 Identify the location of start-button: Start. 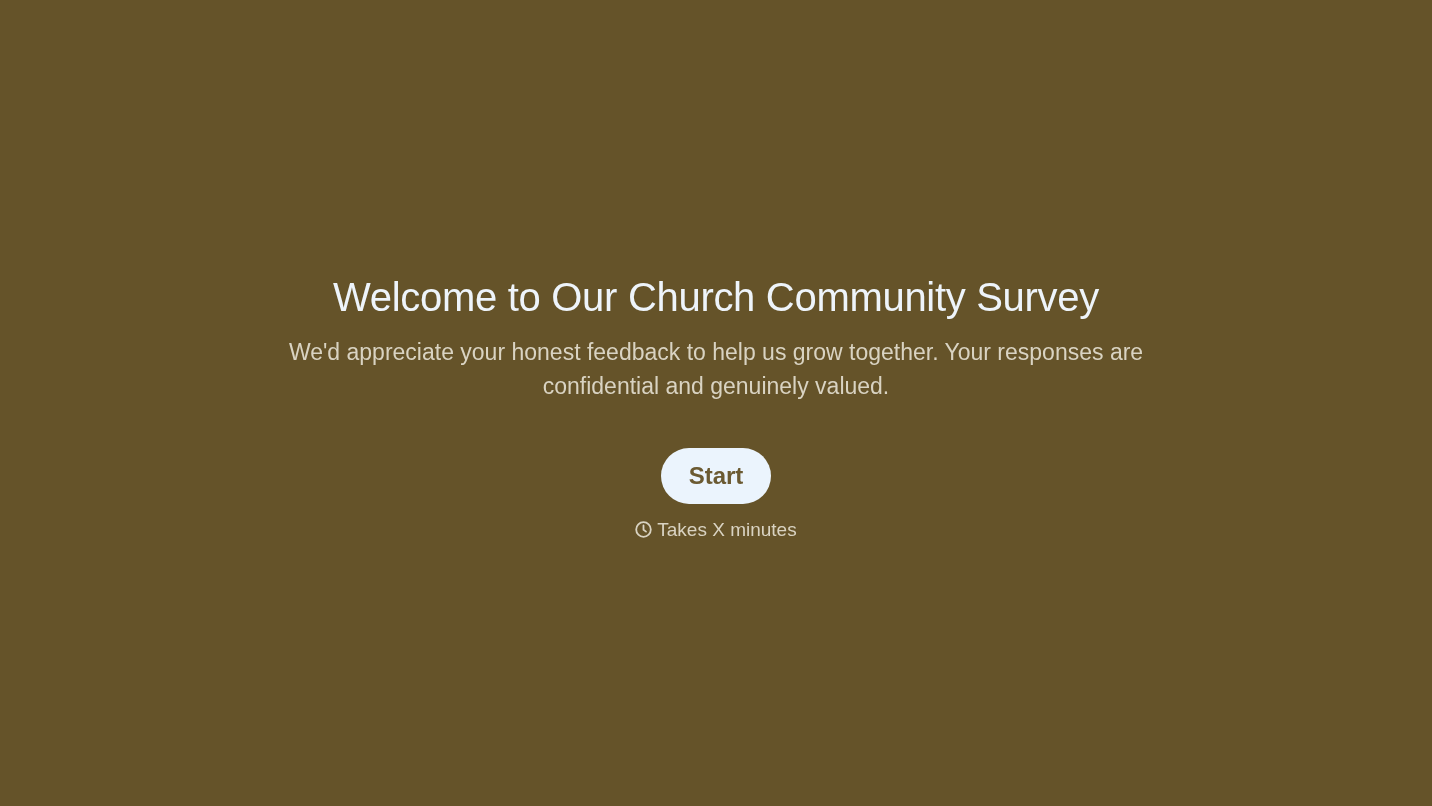
(716, 475).